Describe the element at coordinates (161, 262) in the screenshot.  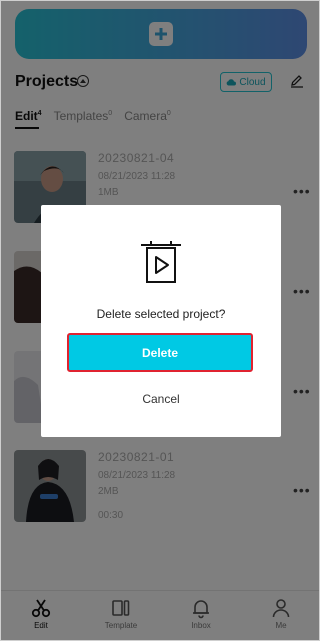
I see `project-board-icon` at that location.